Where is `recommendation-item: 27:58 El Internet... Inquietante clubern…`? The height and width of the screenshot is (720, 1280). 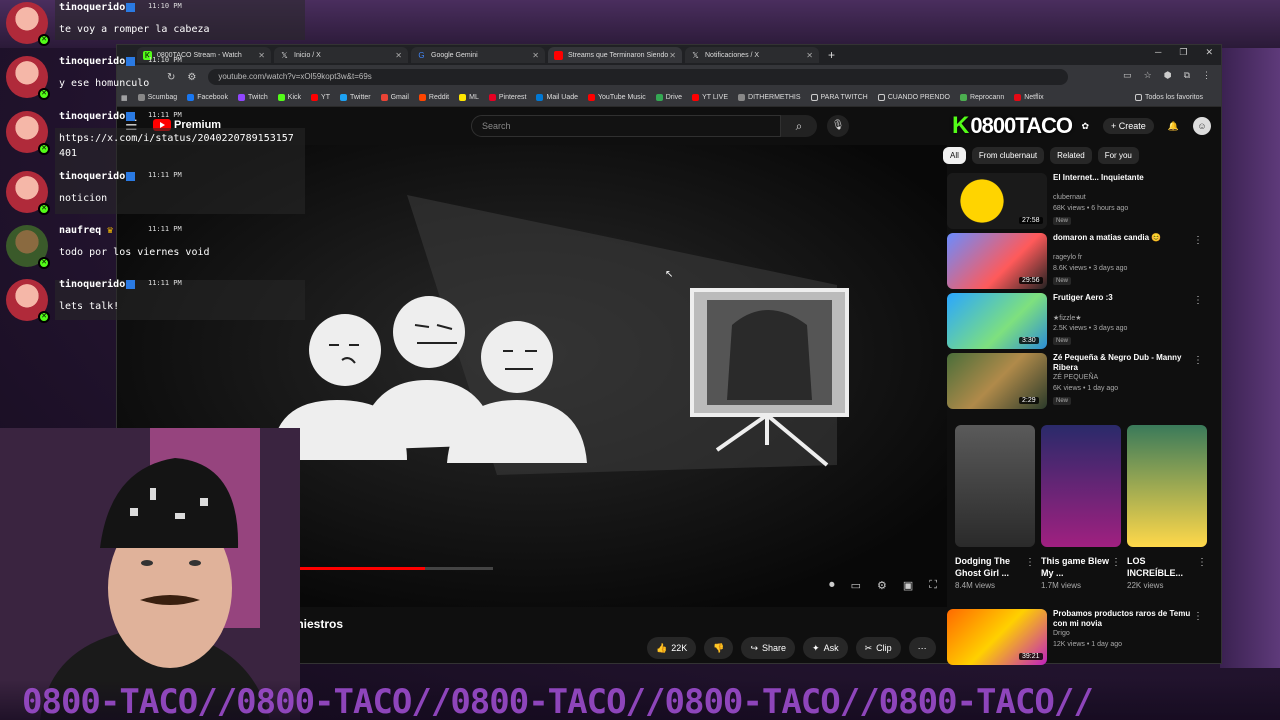 recommendation-item: 27:58 El Internet... Inquietante clubern… is located at coordinates (1082, 202).